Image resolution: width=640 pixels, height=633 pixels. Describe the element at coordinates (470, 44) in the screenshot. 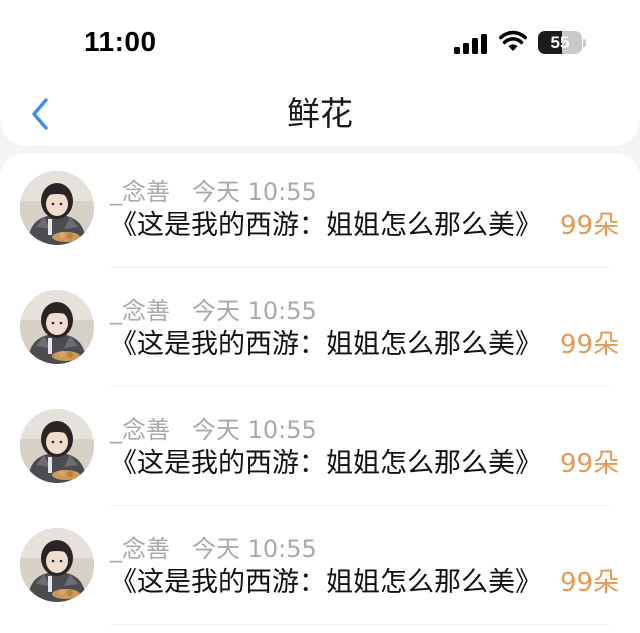

I see `cellular-signal-icon` at that location.